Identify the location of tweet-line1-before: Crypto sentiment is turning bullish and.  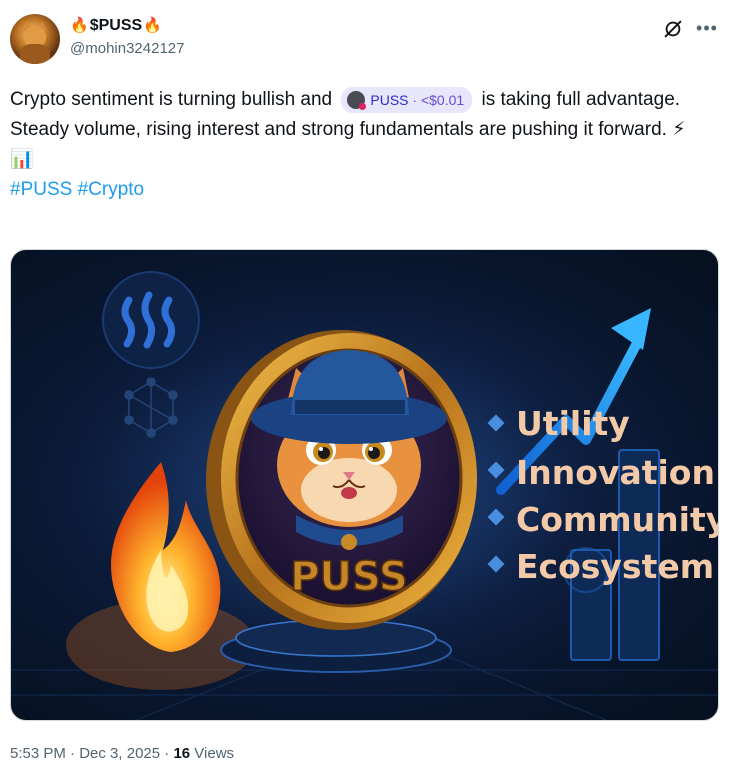
(174, 99).